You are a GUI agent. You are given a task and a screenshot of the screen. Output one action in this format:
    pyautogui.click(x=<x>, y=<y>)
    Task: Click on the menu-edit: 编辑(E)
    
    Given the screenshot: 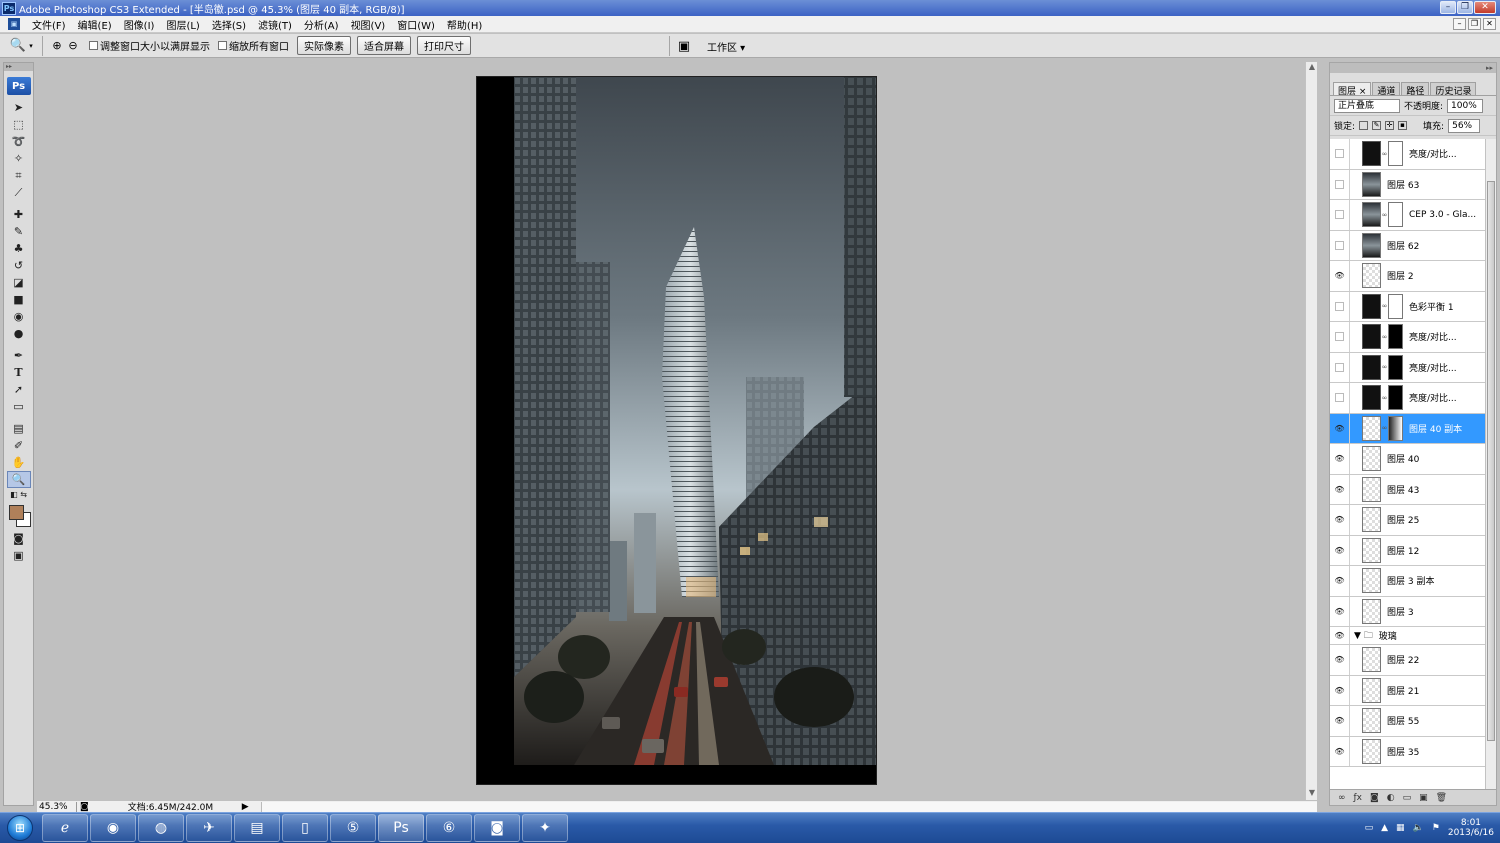 What is the action you would take?
    pyautogui.click(x=95, y=24)
    